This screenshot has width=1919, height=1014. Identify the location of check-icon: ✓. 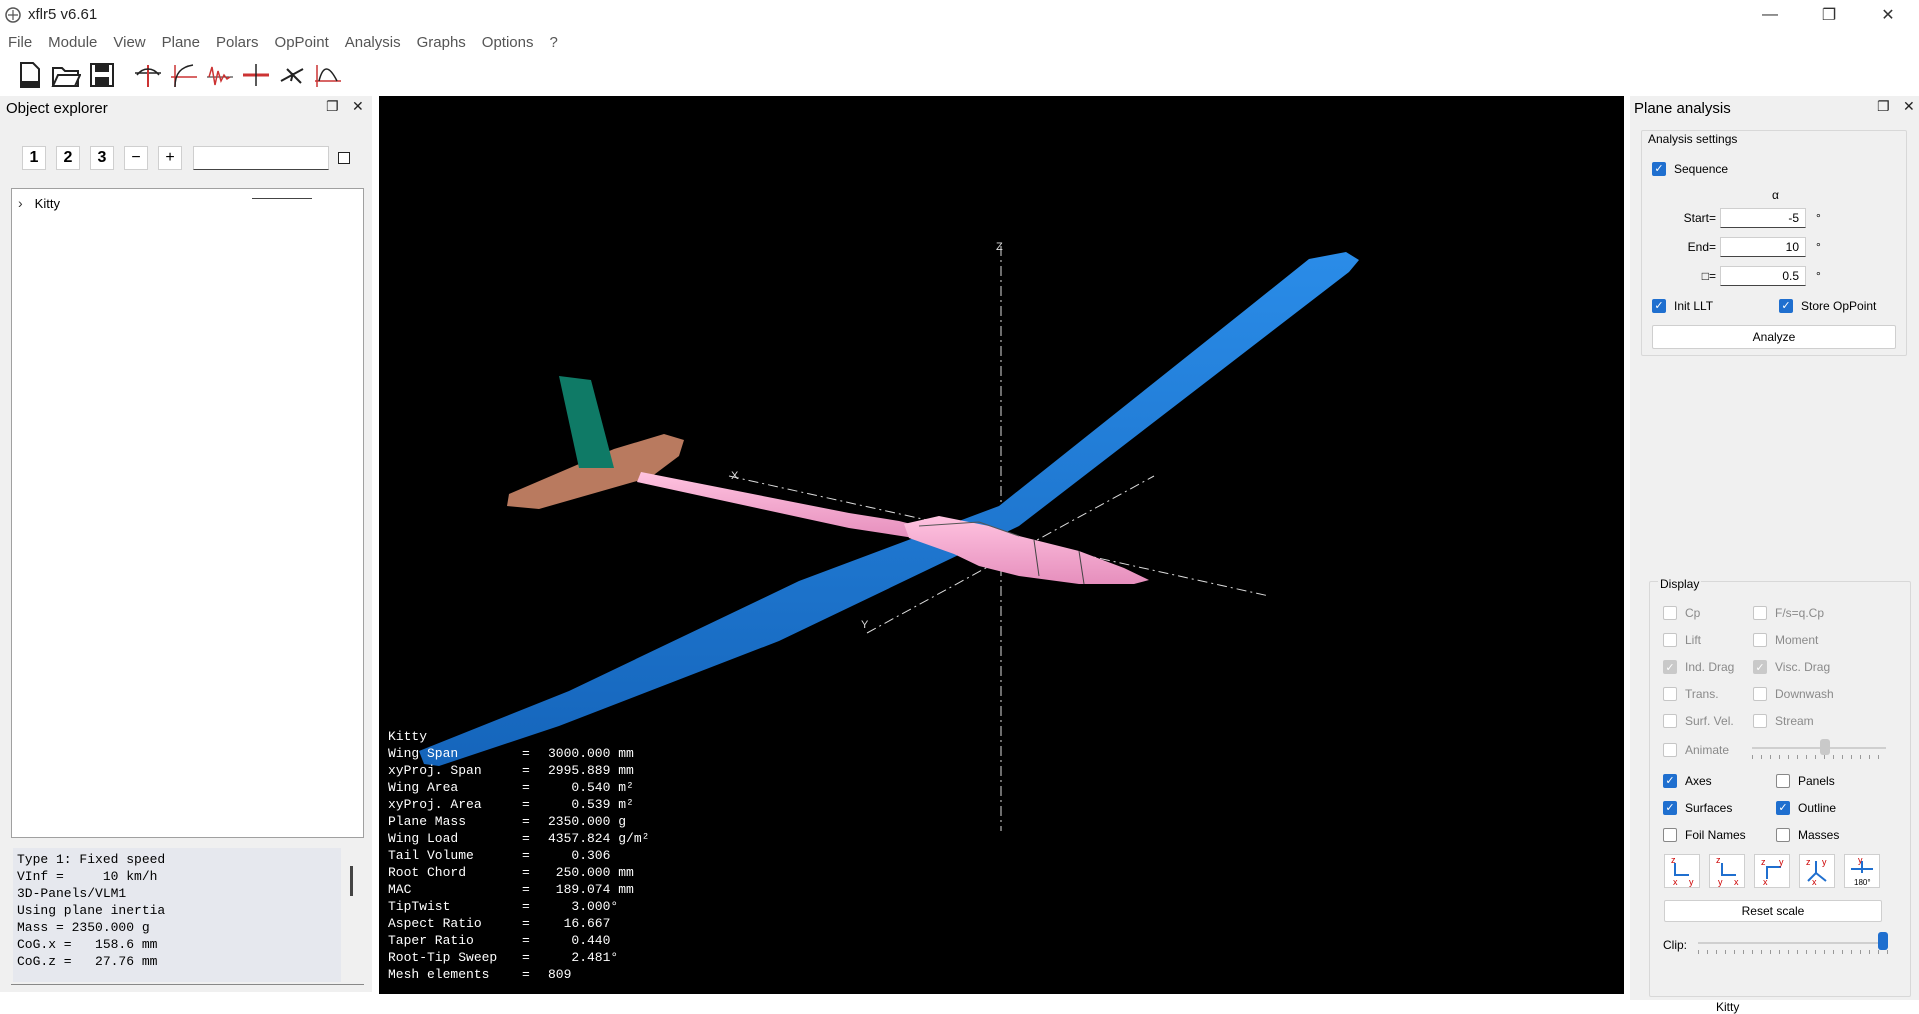
(1659, 169).